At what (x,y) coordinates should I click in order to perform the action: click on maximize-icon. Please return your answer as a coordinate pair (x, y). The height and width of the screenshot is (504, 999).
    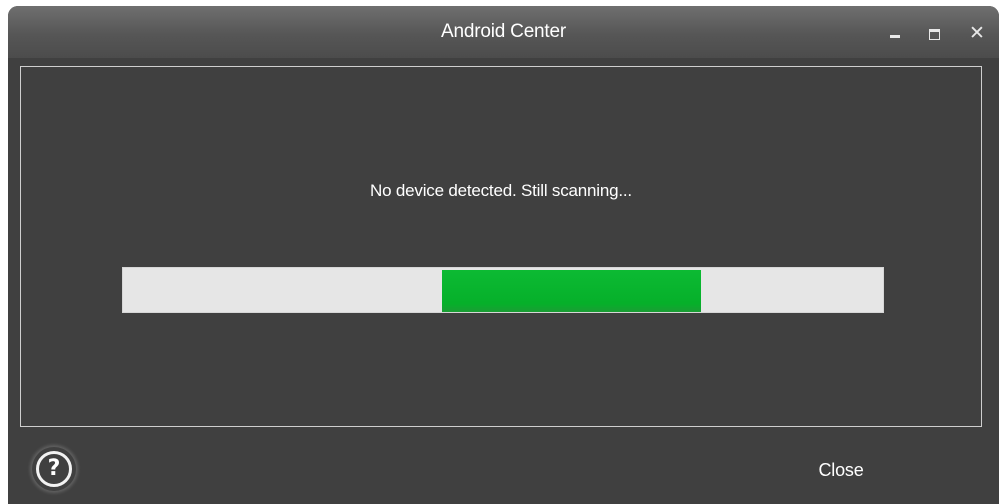
    Looking at the image, I should click on (934, 34).